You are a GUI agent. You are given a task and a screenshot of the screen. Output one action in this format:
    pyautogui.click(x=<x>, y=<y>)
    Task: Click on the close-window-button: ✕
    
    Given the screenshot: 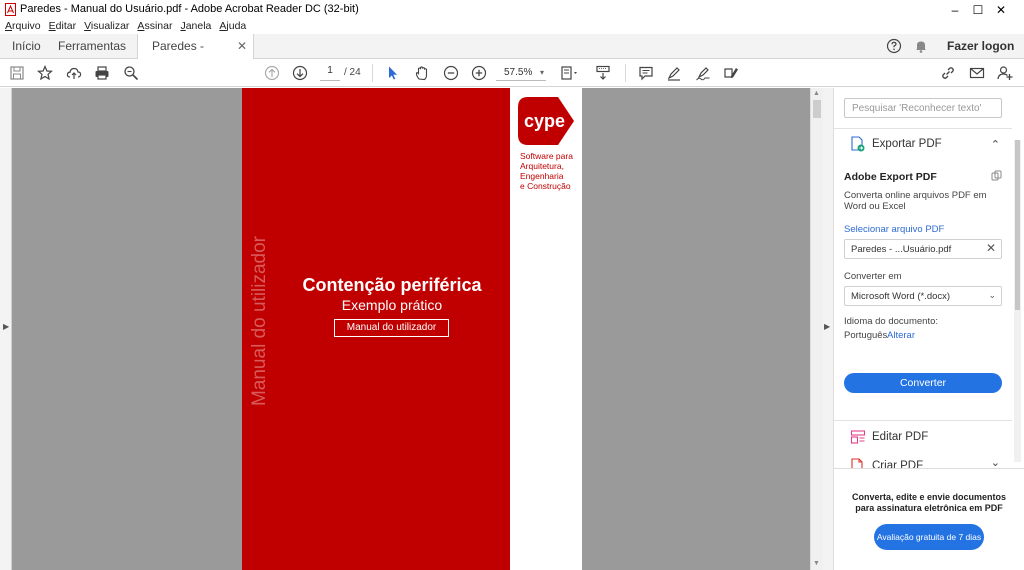 What is the action you would take?
    pyautogui.click(x=1001, y=9)
    